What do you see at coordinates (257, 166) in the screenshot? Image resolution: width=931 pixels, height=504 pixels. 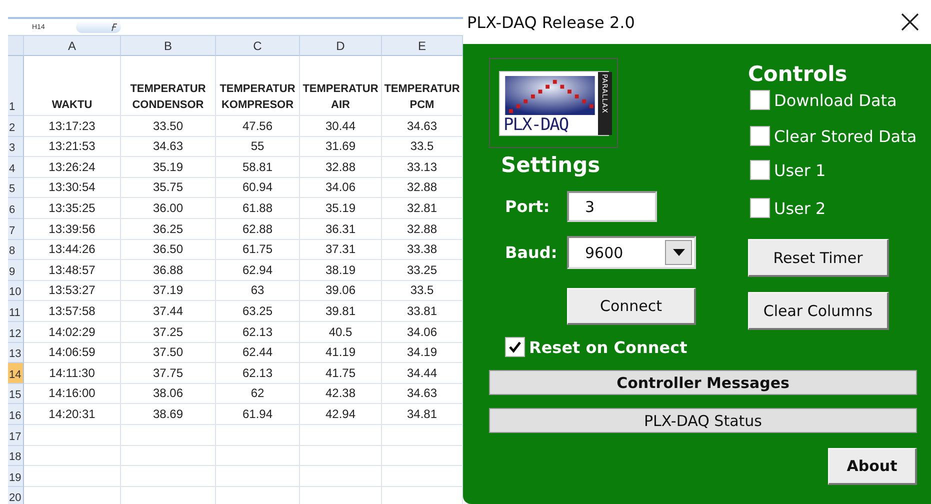 I see `table-cell: 58.81` at bounding box center [257, 166].